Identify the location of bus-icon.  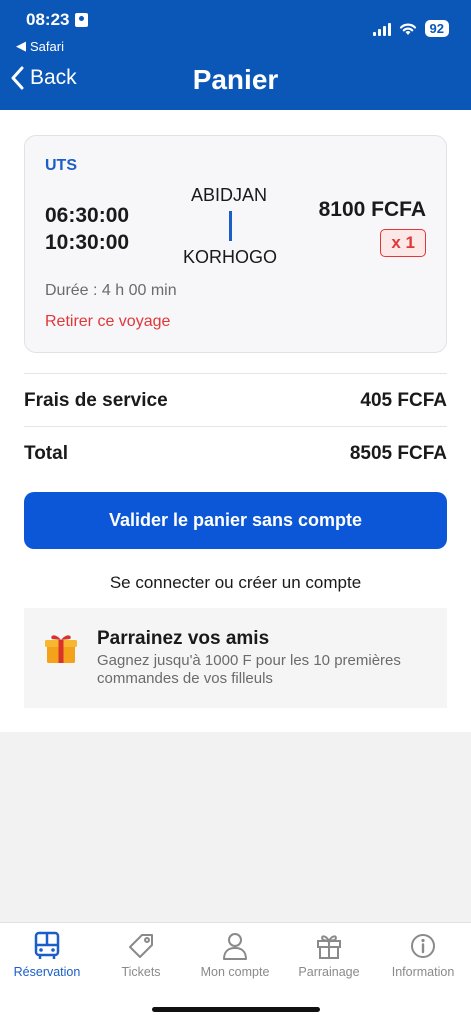
(47, 945).